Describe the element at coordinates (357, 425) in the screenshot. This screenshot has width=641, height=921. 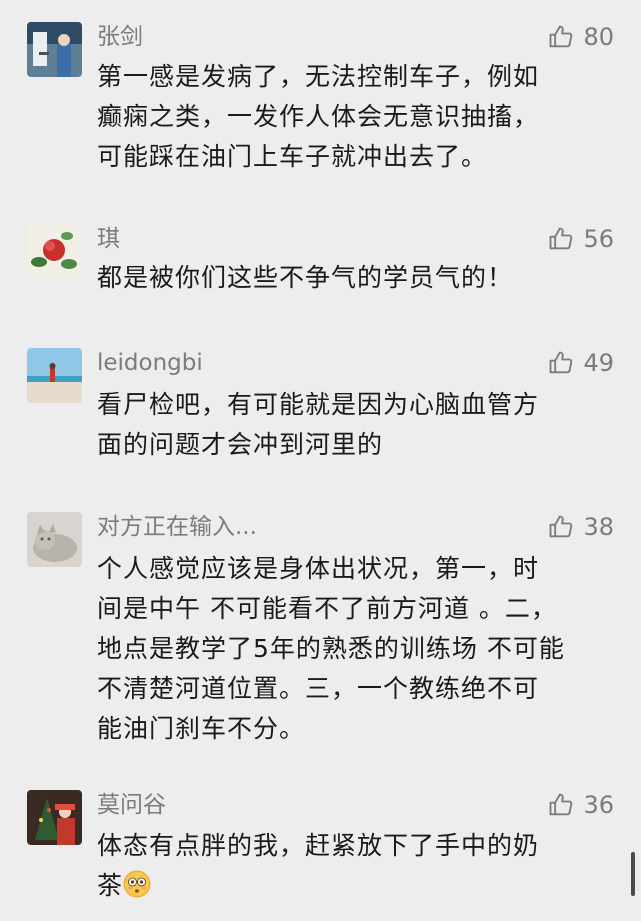
I see `comment-text: 看尸检吧，有可能就是因为心脑血管方 面的问题才会冲到河里的` at that location.